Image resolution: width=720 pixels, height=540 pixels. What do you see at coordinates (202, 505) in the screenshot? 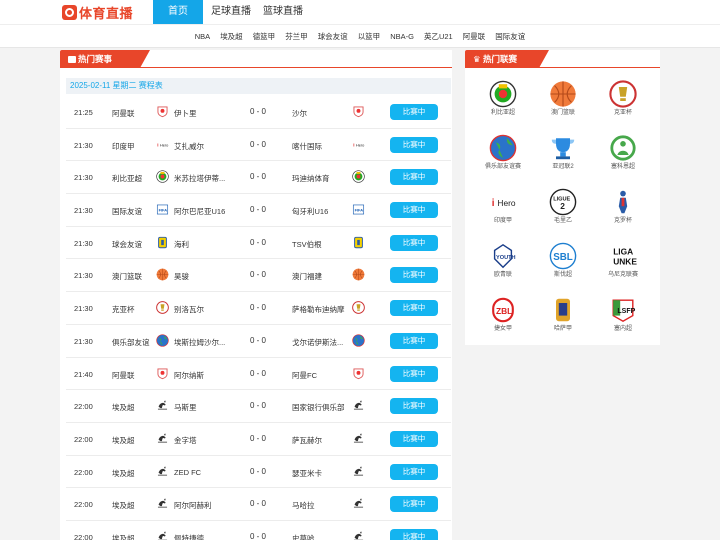
I see `home-team: 阿尔阿赫利` at bounding box center [202, 505].